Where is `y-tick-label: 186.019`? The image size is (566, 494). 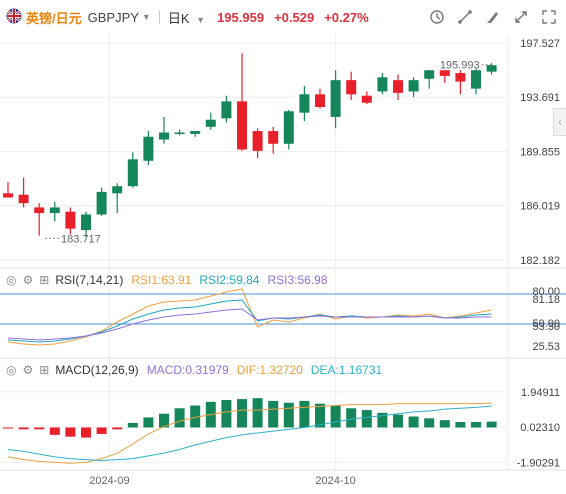 y-tick-label: 186.019 is located at coordinates (540, 207).